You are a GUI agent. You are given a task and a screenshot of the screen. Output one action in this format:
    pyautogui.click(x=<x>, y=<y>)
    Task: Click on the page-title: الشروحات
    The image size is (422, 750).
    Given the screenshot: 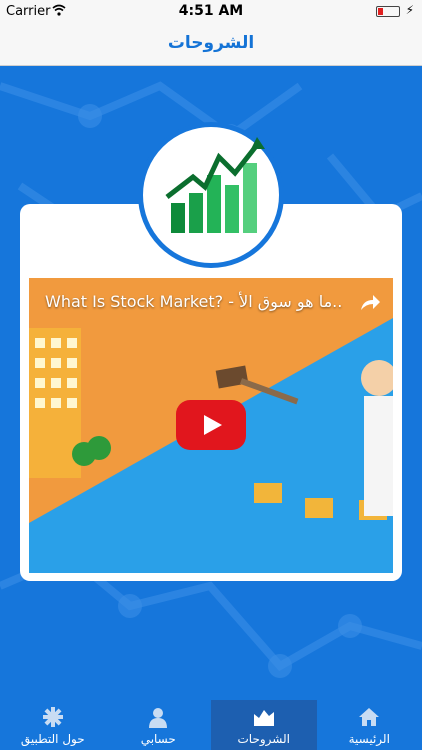 What is the action you would take?
    pyautogui.click(x=211, y=43)
    